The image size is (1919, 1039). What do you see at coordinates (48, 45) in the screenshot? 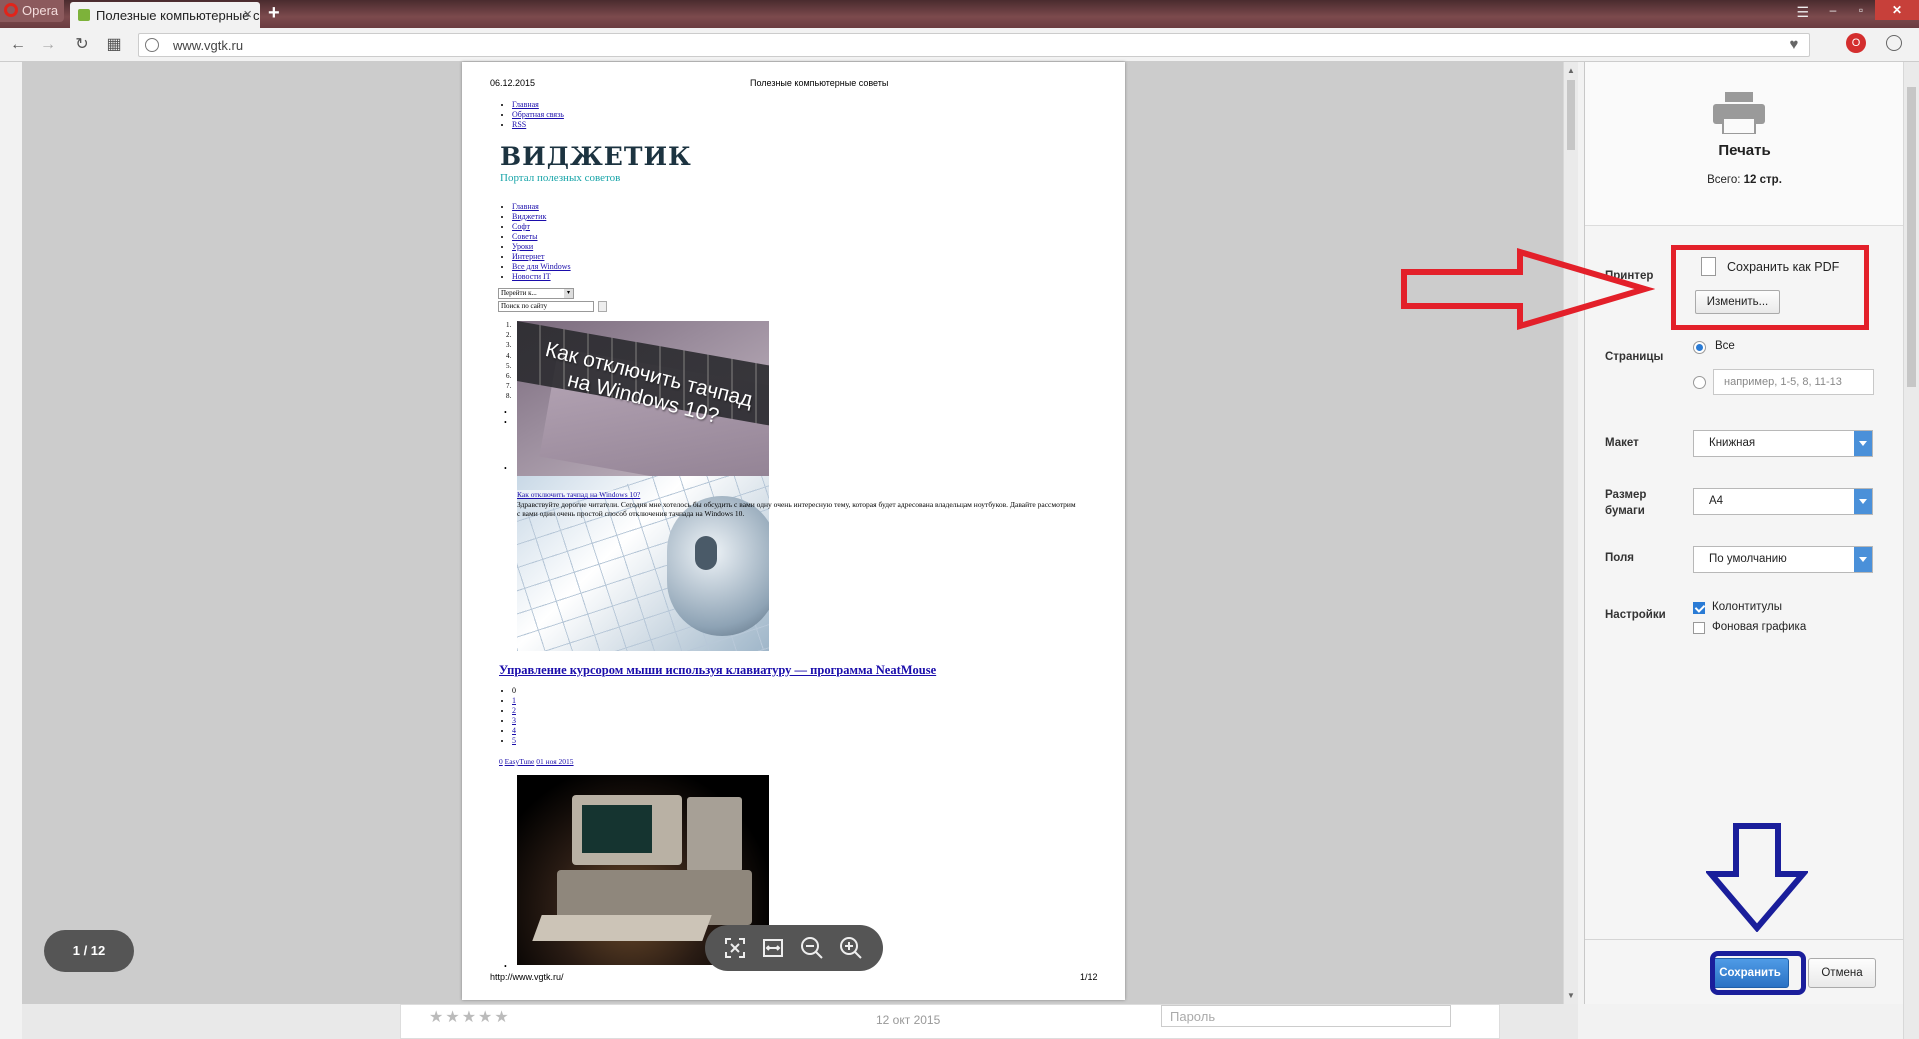
I see `forward-icon: →` at bounding box center [48, 45].